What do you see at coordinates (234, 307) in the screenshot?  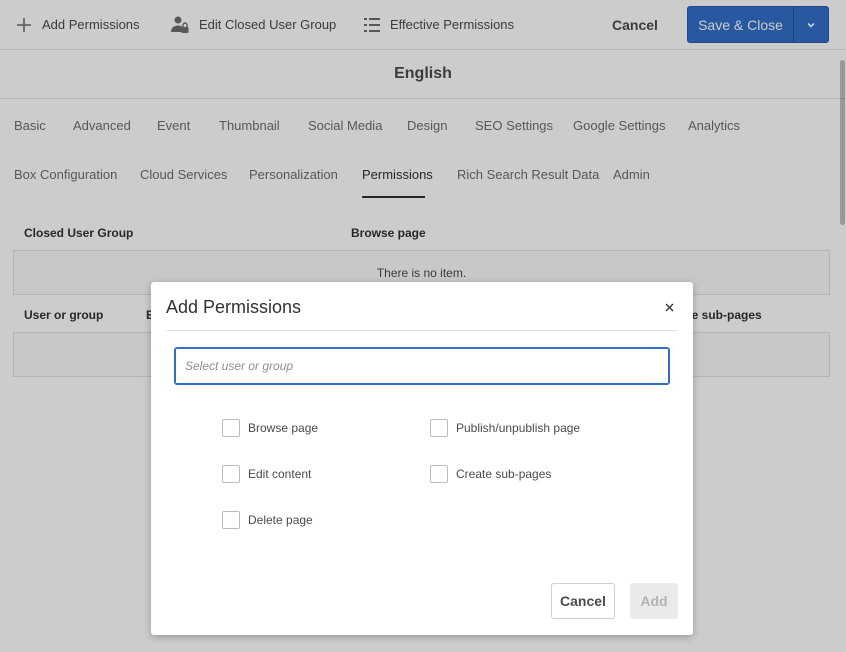 I see `dialog-title: Add Permissions` at bounding box center [234, 307].